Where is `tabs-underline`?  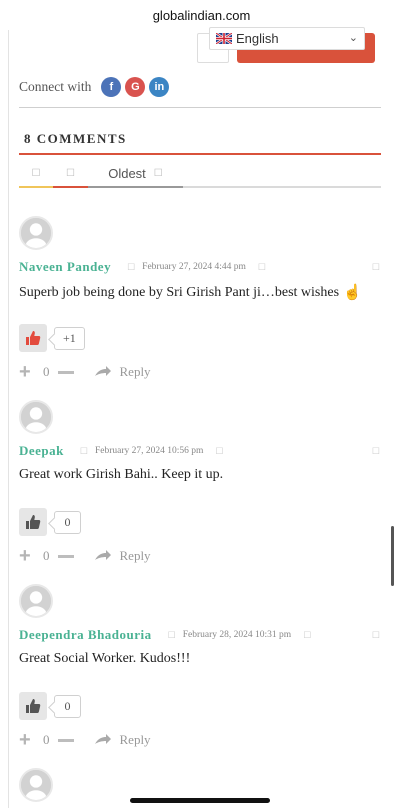
tabs-underline is located at coordinates (282, 174).